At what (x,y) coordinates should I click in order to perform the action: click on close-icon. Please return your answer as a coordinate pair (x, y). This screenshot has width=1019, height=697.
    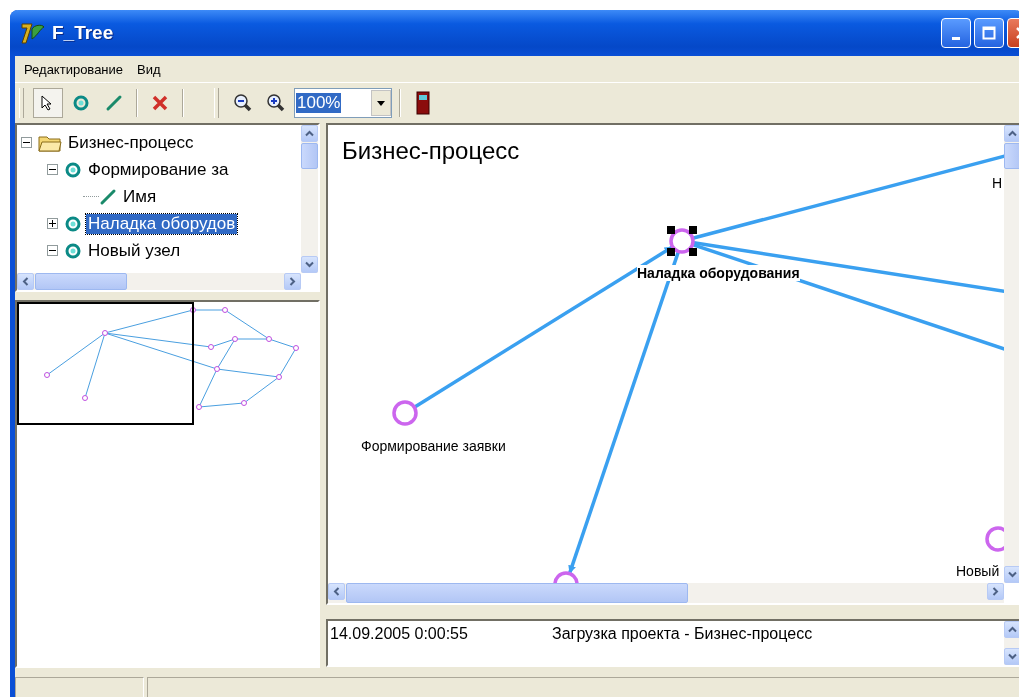
    Looking at the image, I should click on (160, 103).